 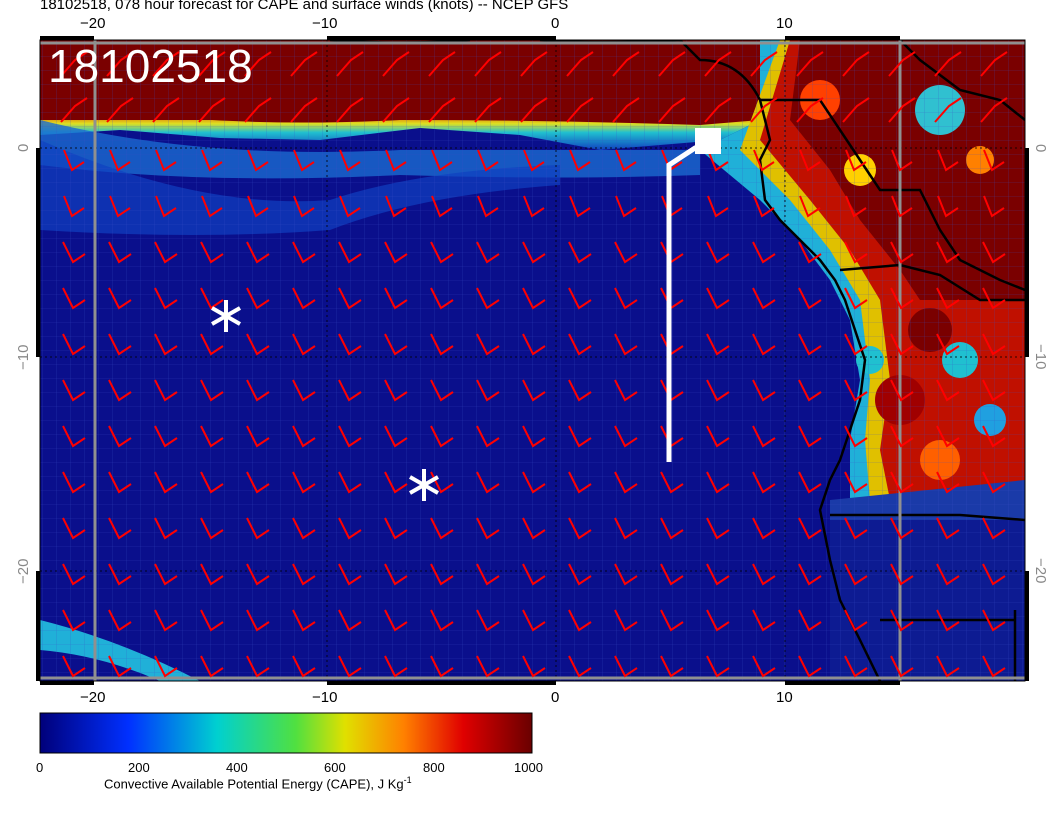 I want to click on lat-tick-left-1: 0, so click(x=23, y=148).